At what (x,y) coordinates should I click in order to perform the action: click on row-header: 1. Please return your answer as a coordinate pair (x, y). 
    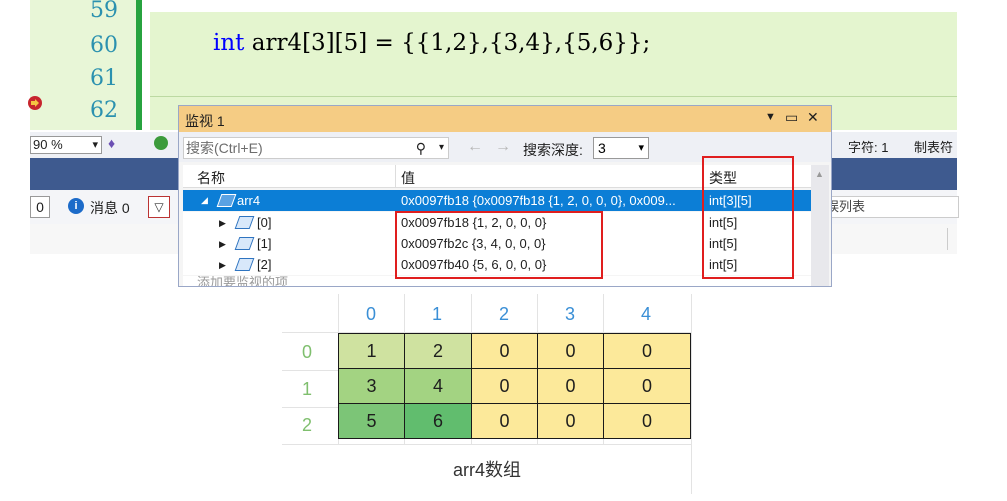
    Looking at the image, I should click on (306, 389).